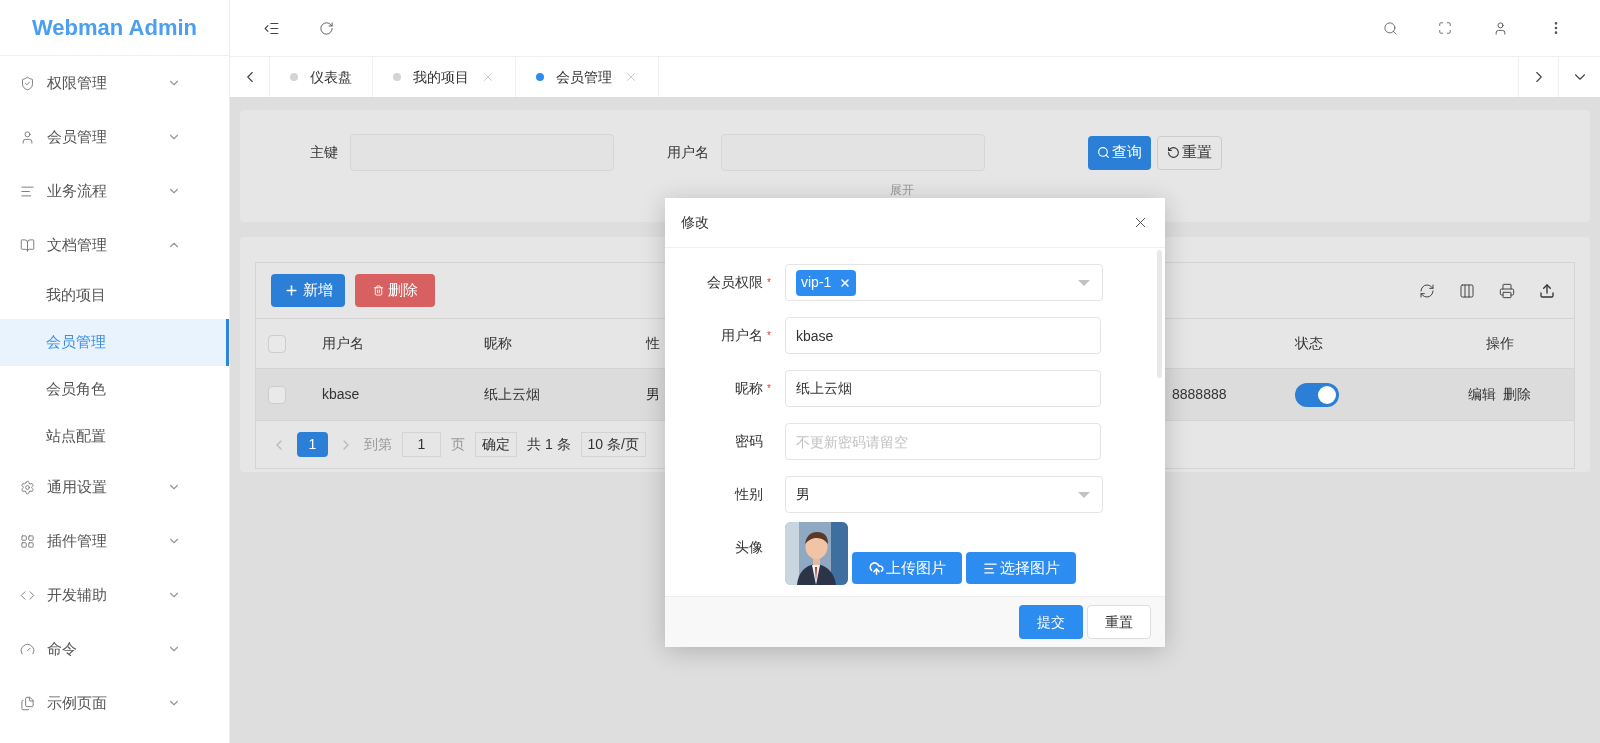 The width and height of the screenshot is (1600, 743). What do you see at coordinates (27, 487) in the screenshot?
I see `settings-icon` at bounding box center [27, 487].